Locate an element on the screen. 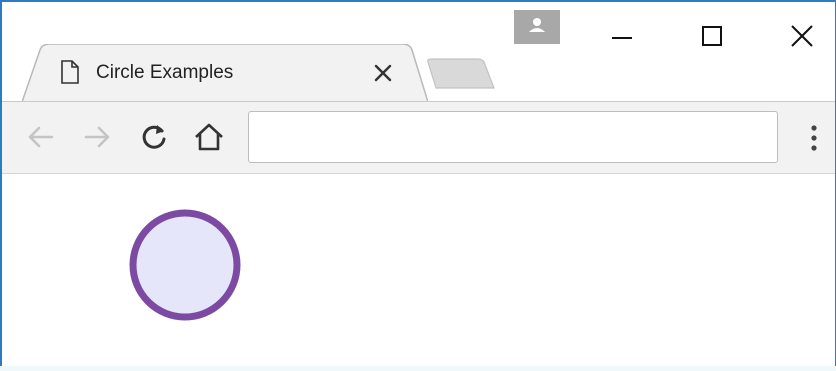 This screenshot has width=836, height=371. profile-avatar-button is located at coordinates (537, 27).